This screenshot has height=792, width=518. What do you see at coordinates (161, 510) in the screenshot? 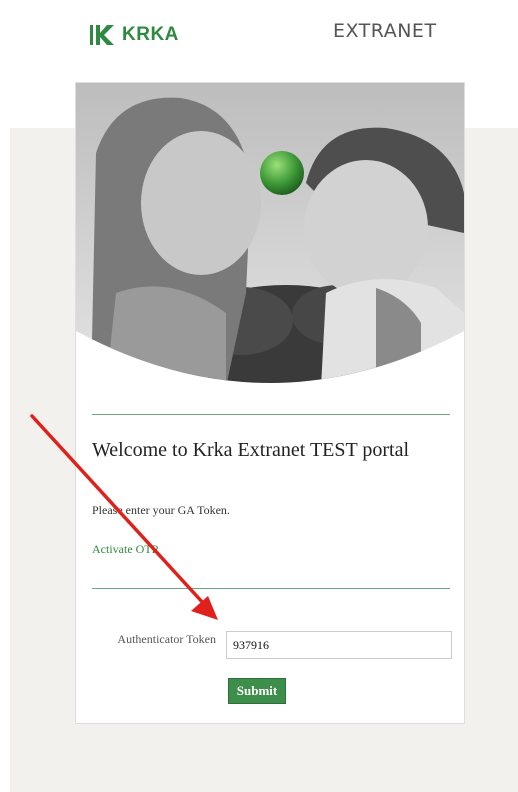
I see `instruction-text: Please enter your GA Token.` at bounding box center [161, 510].